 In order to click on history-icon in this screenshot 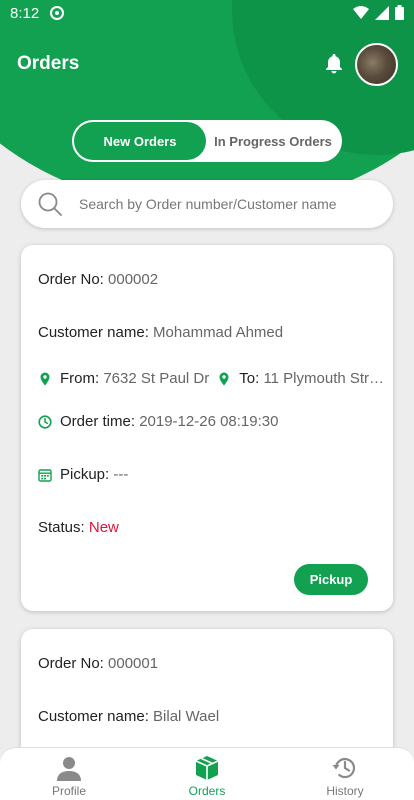, I will do `click(344, 768)`.